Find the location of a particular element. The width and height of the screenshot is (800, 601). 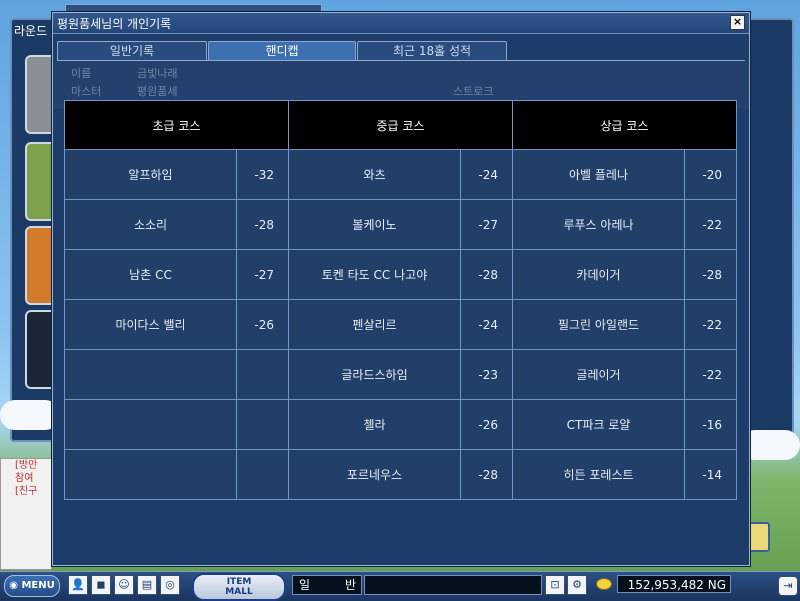

menu-icon: ◉ is located at coordinates (13, 585).